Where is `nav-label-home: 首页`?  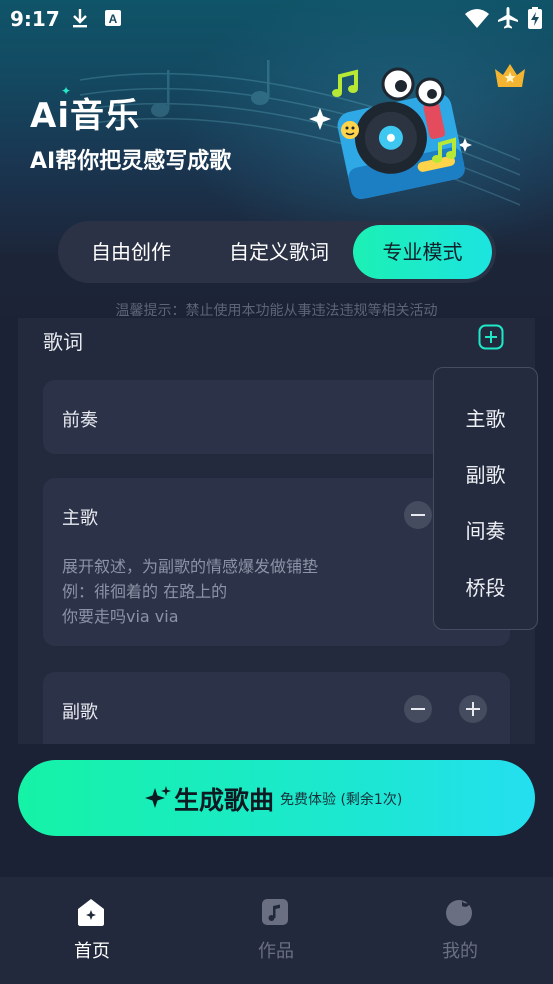
nav-label-home: 首页 is located at coordinates (92, 951).